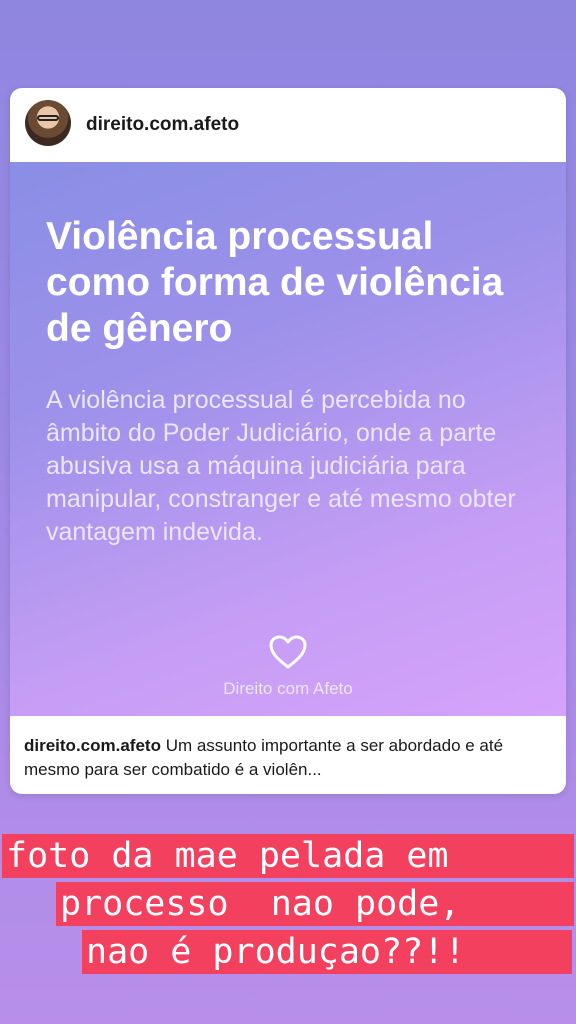  Describe the element at coordinates (288, 652) in the screenshot. I see `heart-icon` at that location.